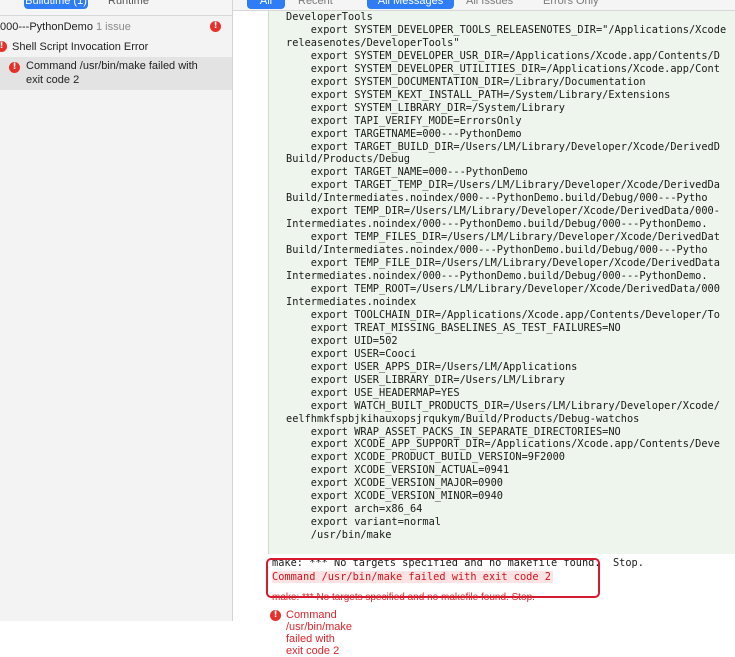 The width and height of the screenshot is (735, 657). What do you see at coordinates (373, 42) in the screenshot?
I see `log-line: releasenotes/DeveloperTools"` at bounding box center [373, 42].